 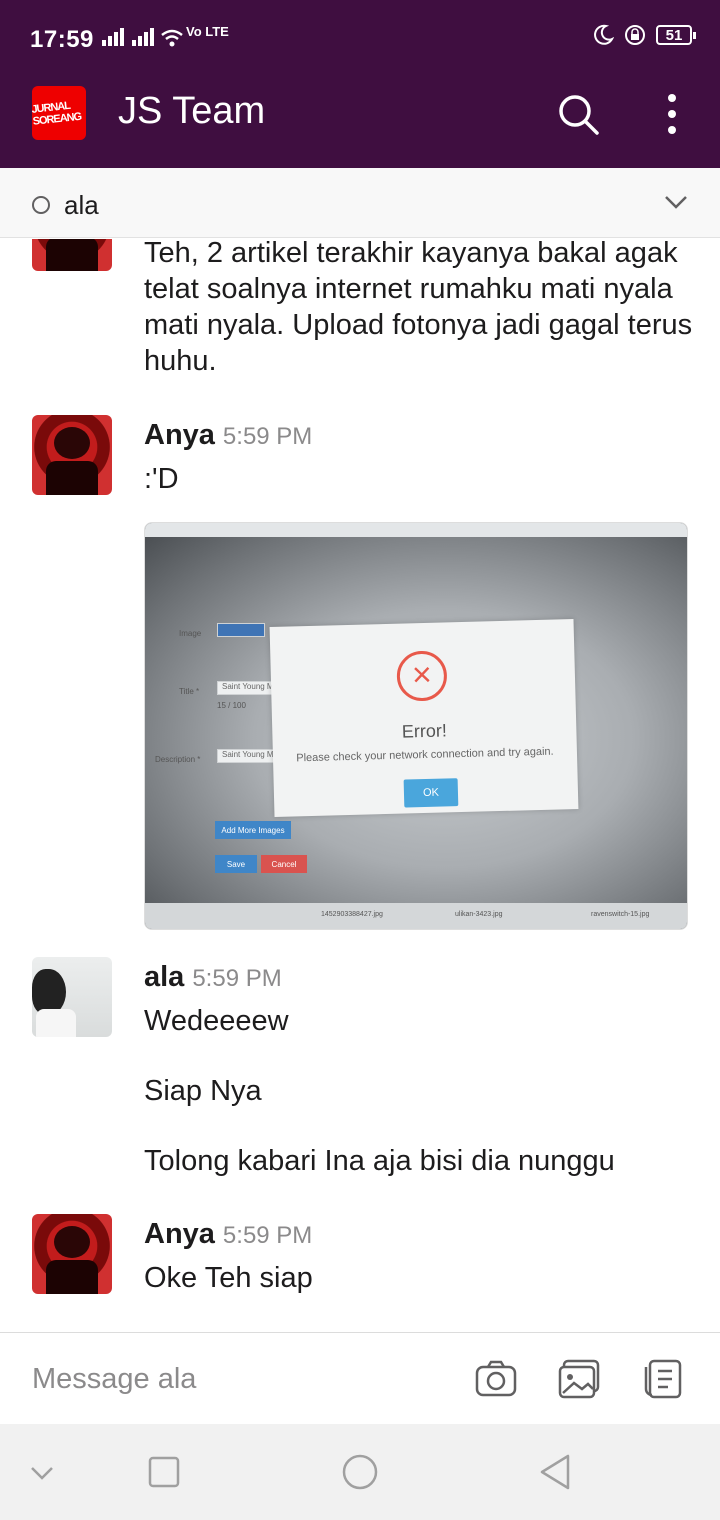 What do you see at coordinates (189, 691) in the screenshot?
I see `form-label-title: Title *` at bounding box center [189, 691].